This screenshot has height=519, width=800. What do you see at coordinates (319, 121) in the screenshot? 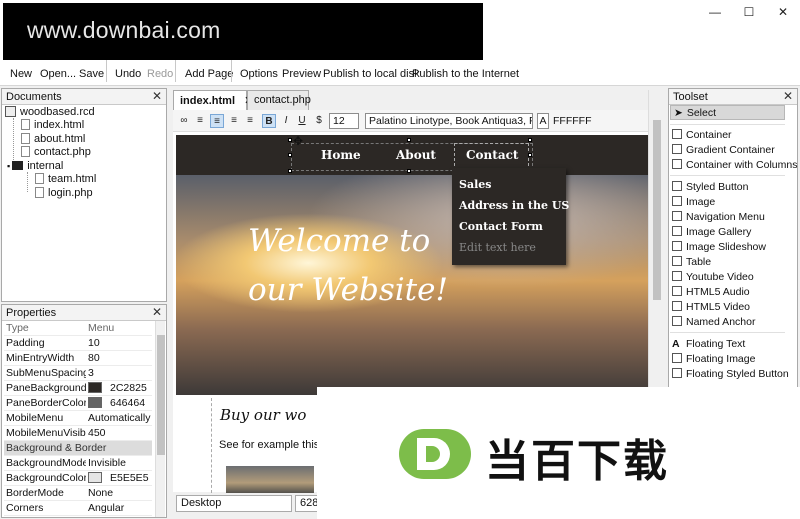
I see `dollar-icon: $` at bounding box center [319, 121].